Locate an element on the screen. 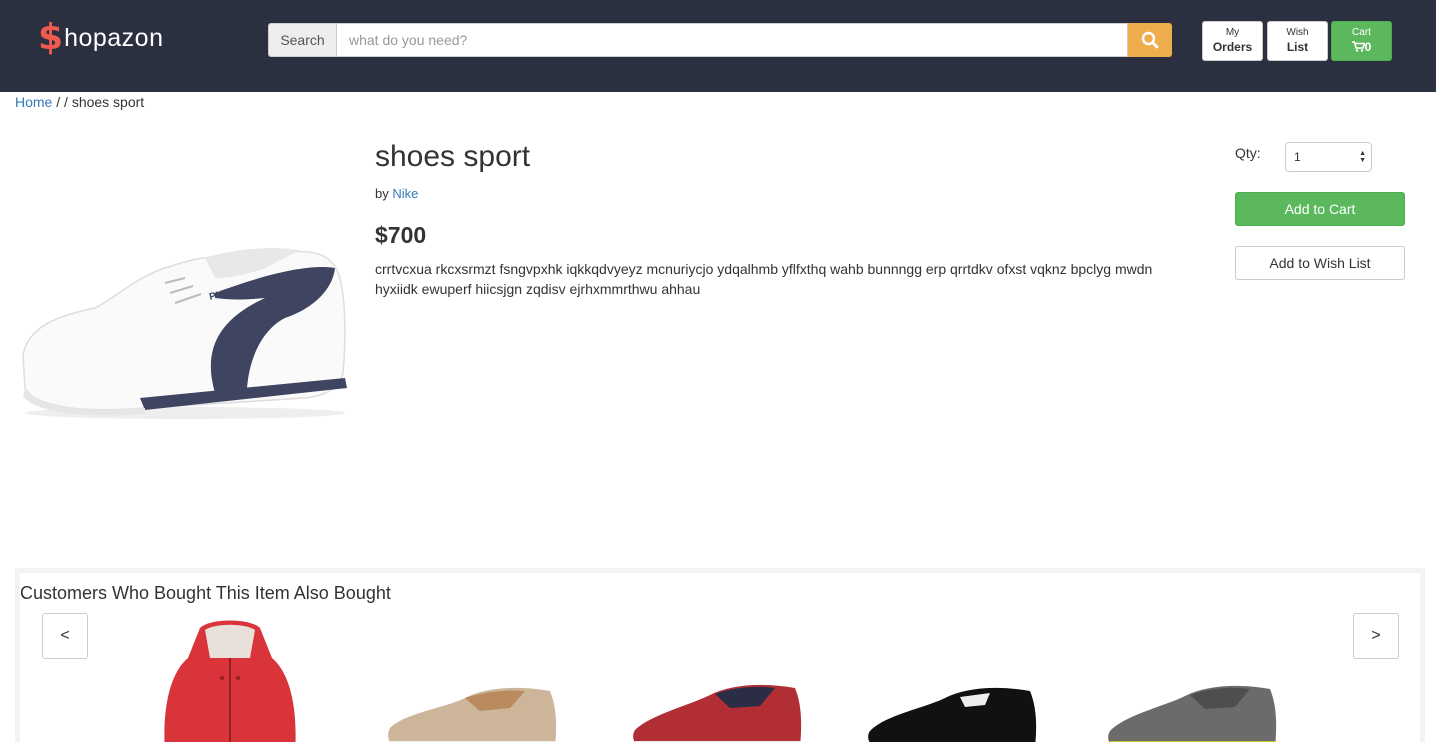  search-category-label: Search is located at coordinates (302, 40).